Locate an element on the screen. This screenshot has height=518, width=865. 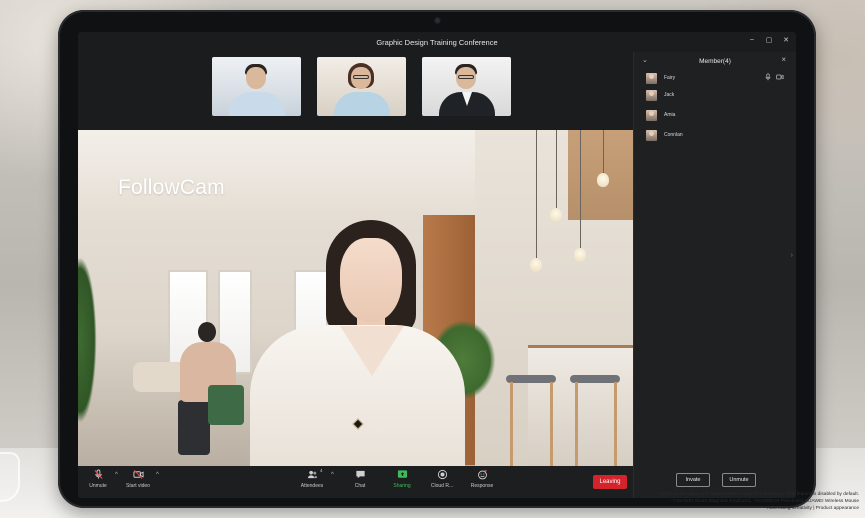
close-icon: × is located at coordinates (783, 59).